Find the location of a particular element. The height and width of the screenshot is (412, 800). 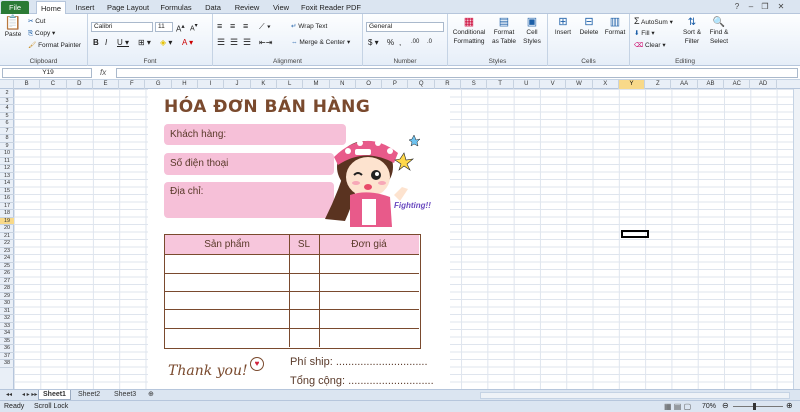

fill-color-button: ◈ ▾ is located at coordinates (166, 42).